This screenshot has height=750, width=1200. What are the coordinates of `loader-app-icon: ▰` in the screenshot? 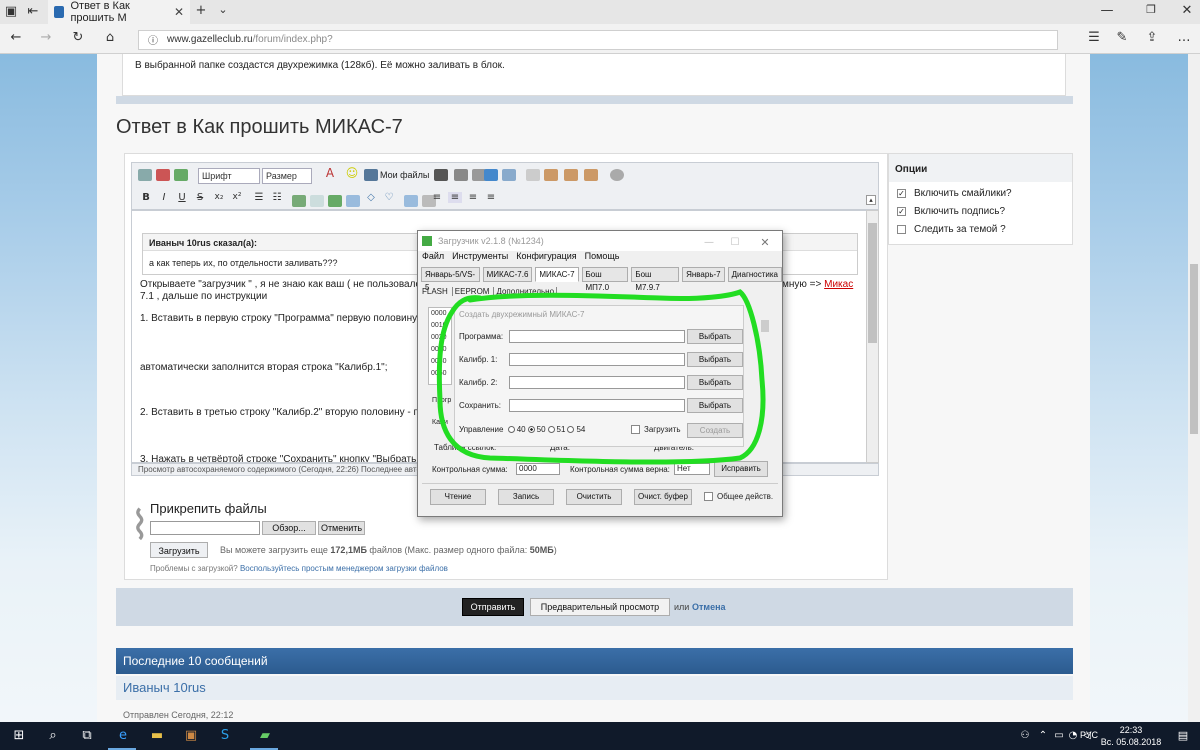 It's located at (265, 736).